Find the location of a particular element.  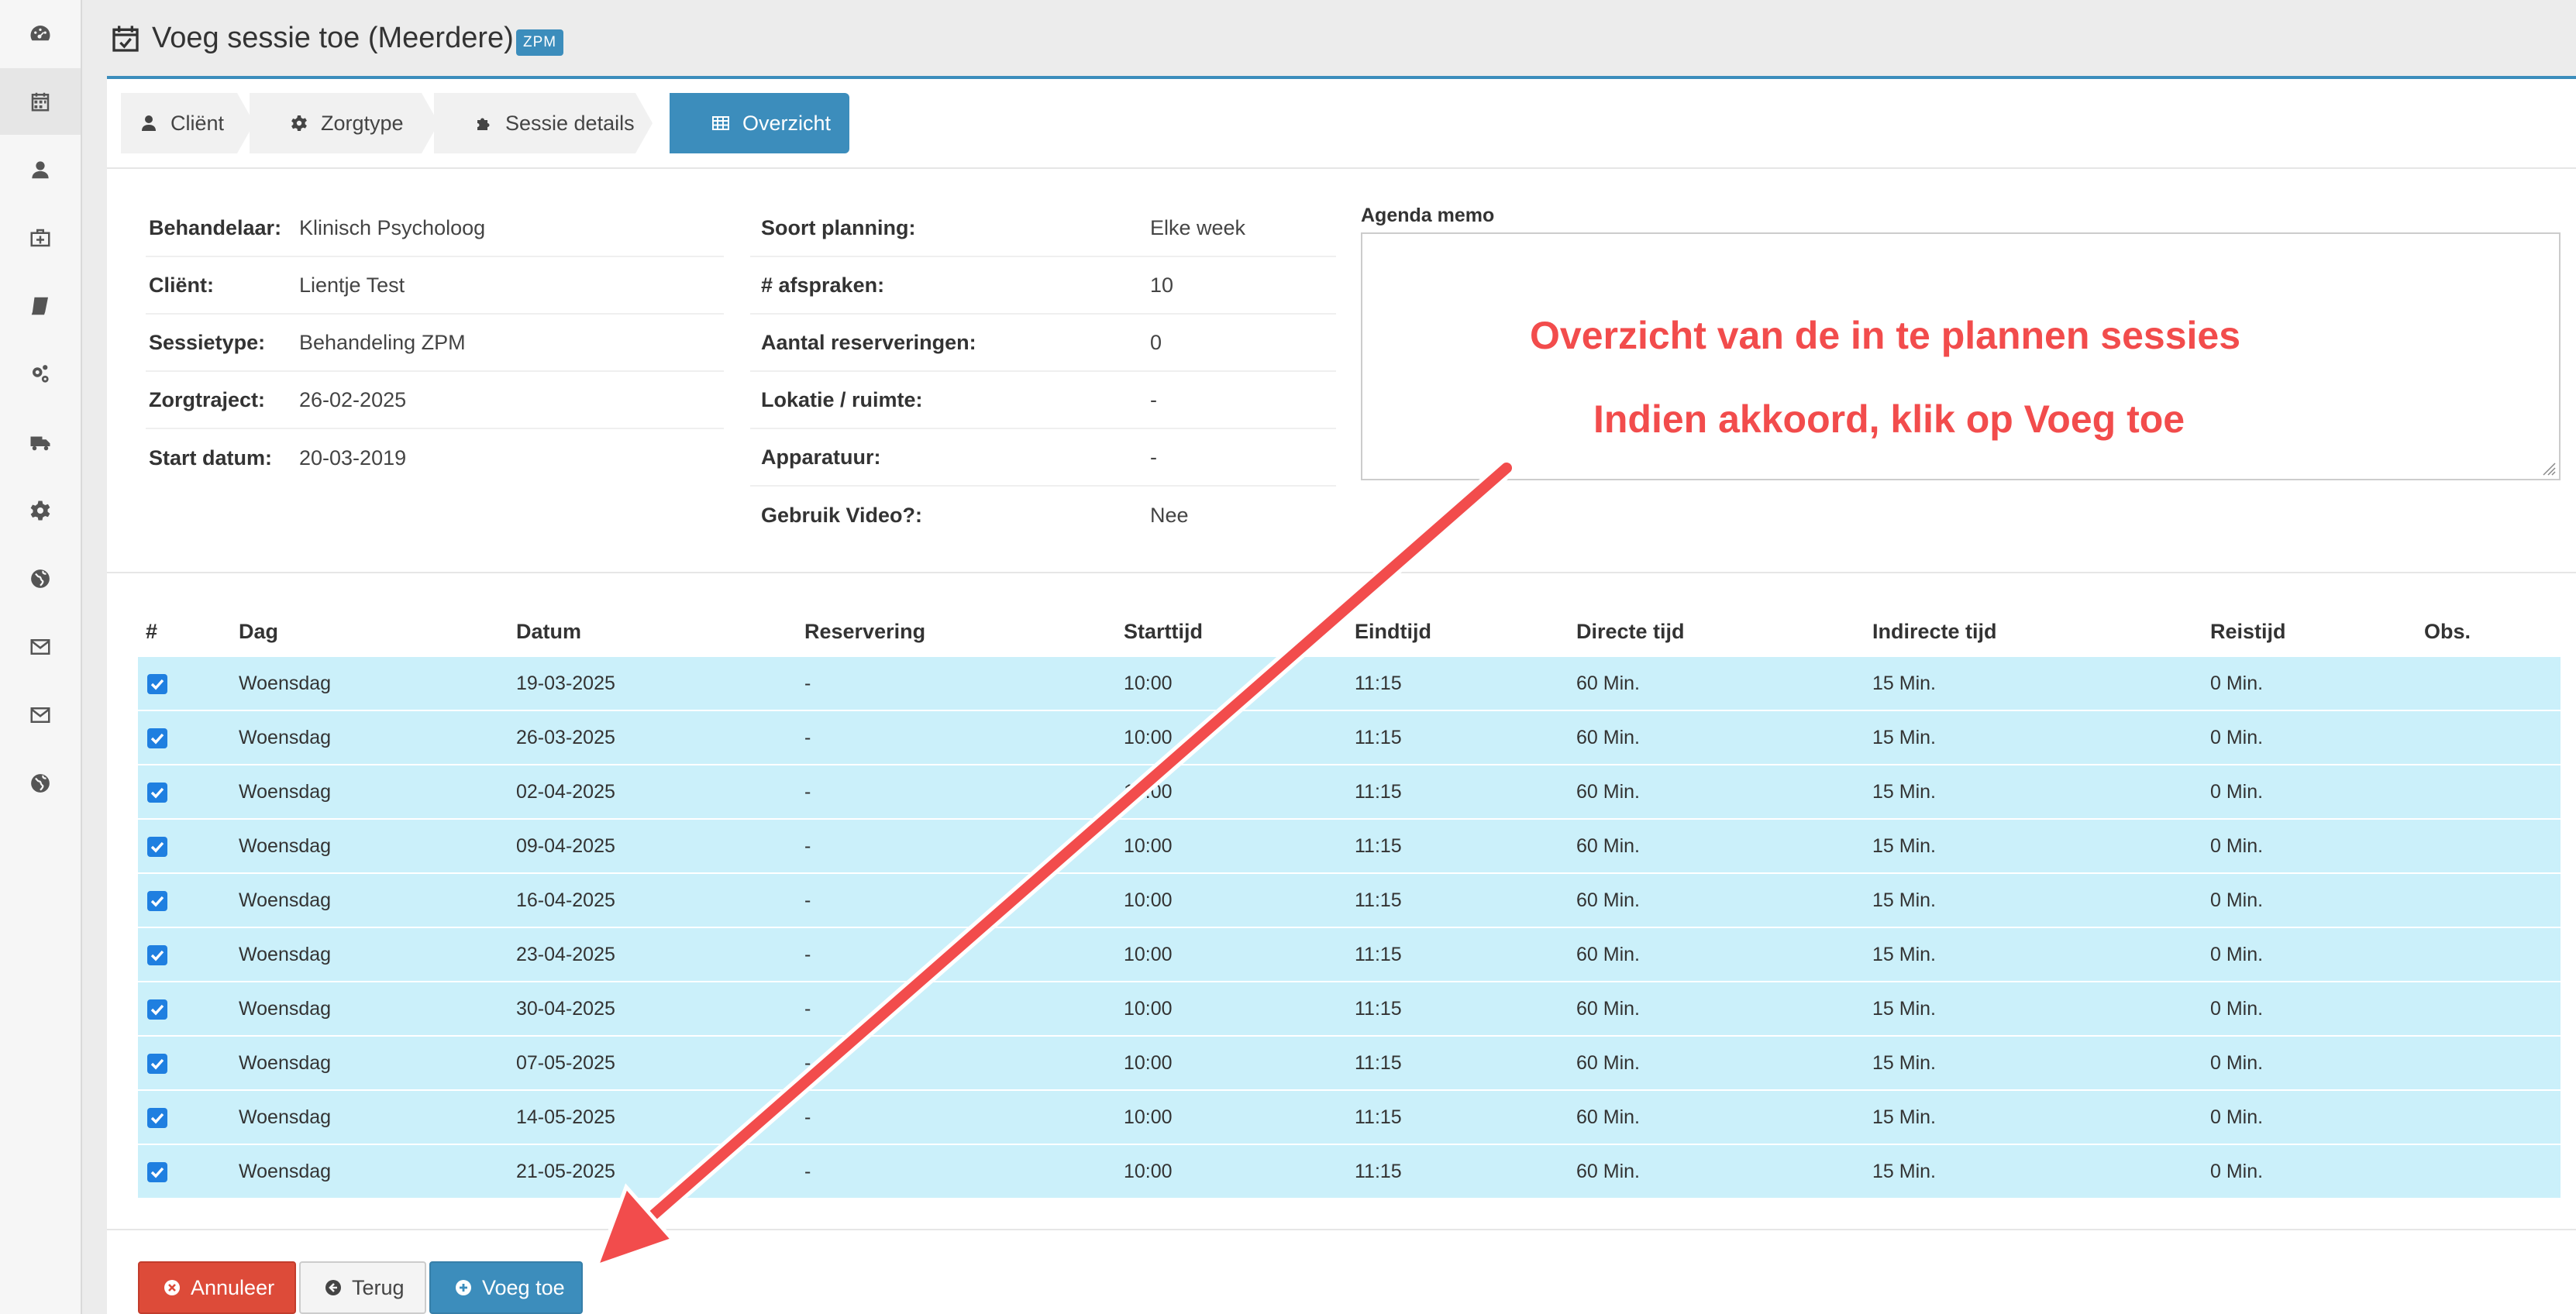

dashboard-icon is located at coordinates (40, 33).